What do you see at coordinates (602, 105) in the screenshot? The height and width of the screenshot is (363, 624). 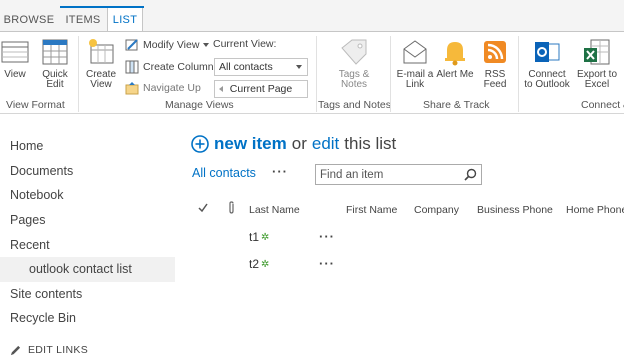 I see `group-label-connect-export: Connect &` at bounding box center [602, 105].